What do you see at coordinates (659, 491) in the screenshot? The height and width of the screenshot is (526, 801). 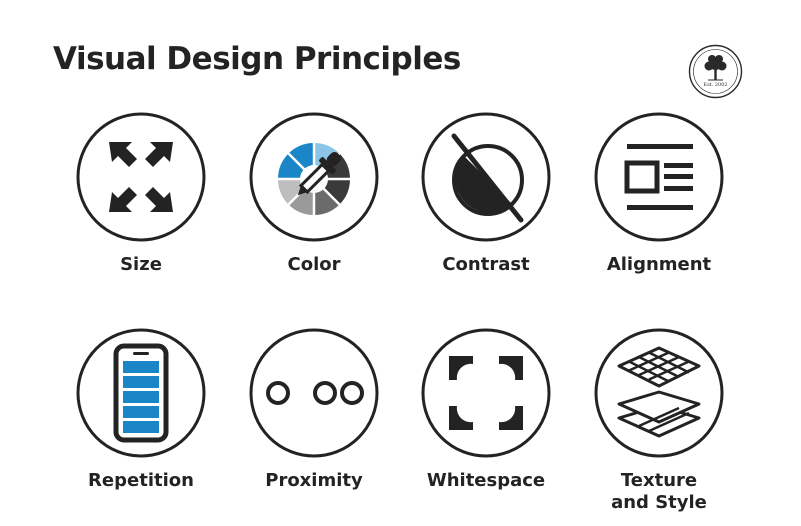 I see `principle-label: Texture and Style` at bounding box center [659, 491].